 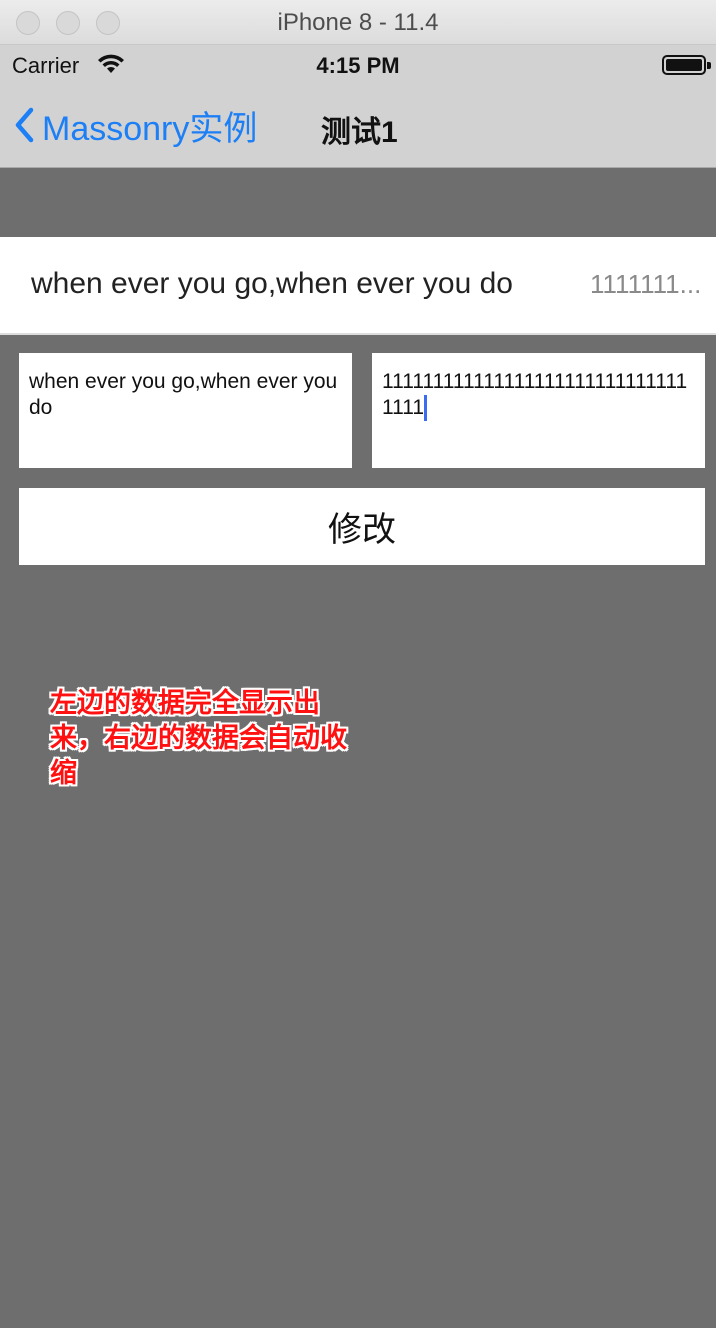 I want to click on left-display-label: when ever you go,when ever you do, so click(x=272, y=283).